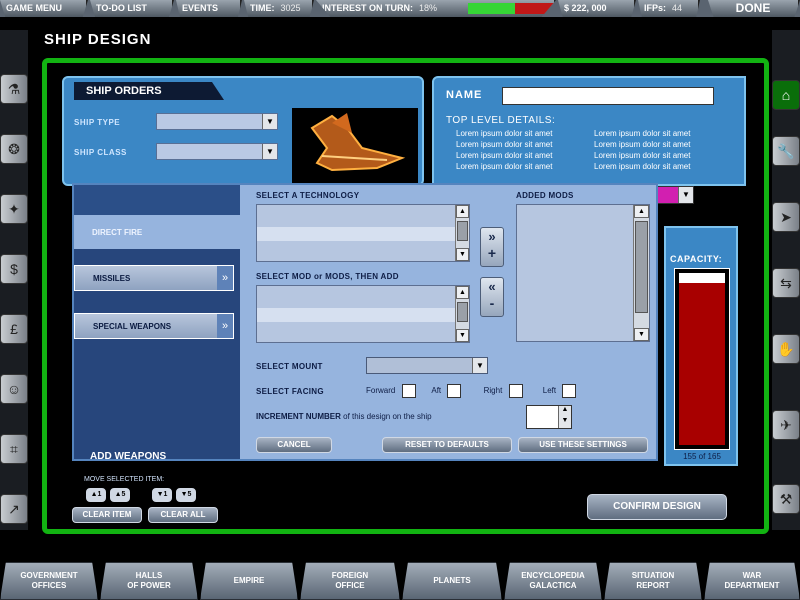  I want to click on nav-government-offices: GOVERNMENT OFFICES, so click(49, 581).